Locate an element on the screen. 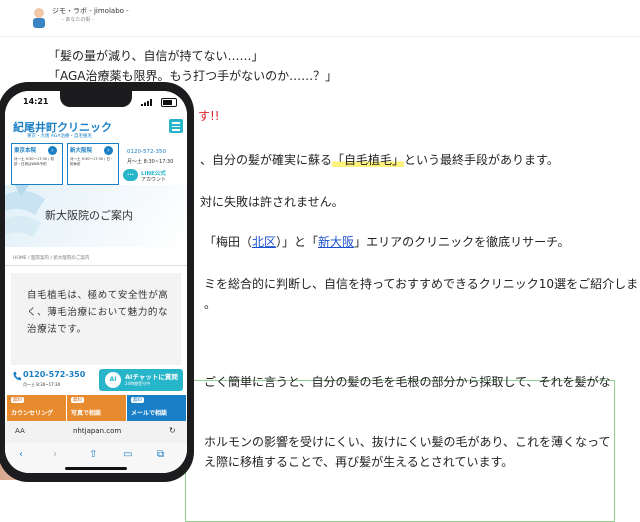 Image resolution: width=640 pixels, height=522 pixels. notch is located at coordinates (96, 99).